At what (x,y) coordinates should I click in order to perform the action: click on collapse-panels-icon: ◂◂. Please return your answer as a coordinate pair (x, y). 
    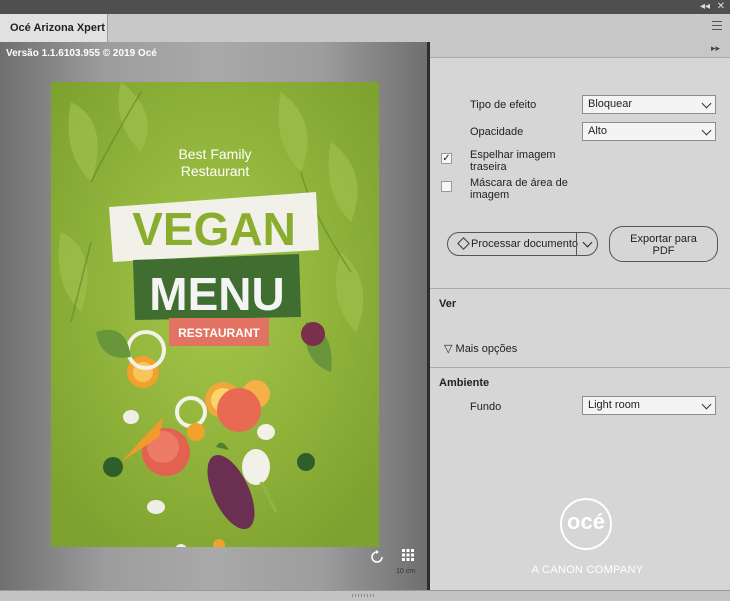
    Looking at the image, I should click on (705, 7).